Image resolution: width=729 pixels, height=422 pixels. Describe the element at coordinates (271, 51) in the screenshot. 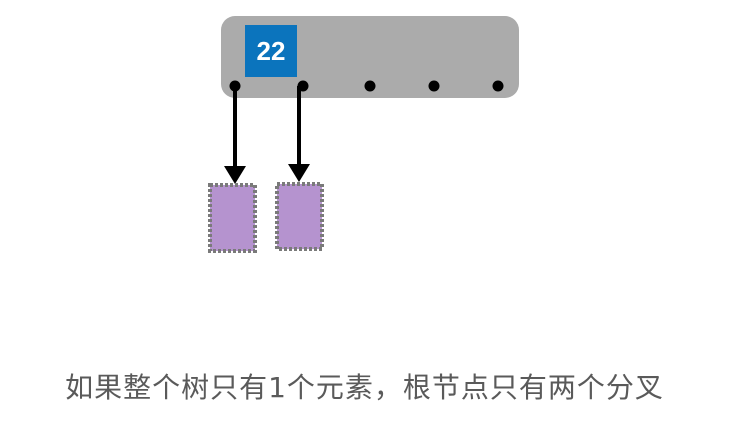

I see `root-key-label: 22` at that location.